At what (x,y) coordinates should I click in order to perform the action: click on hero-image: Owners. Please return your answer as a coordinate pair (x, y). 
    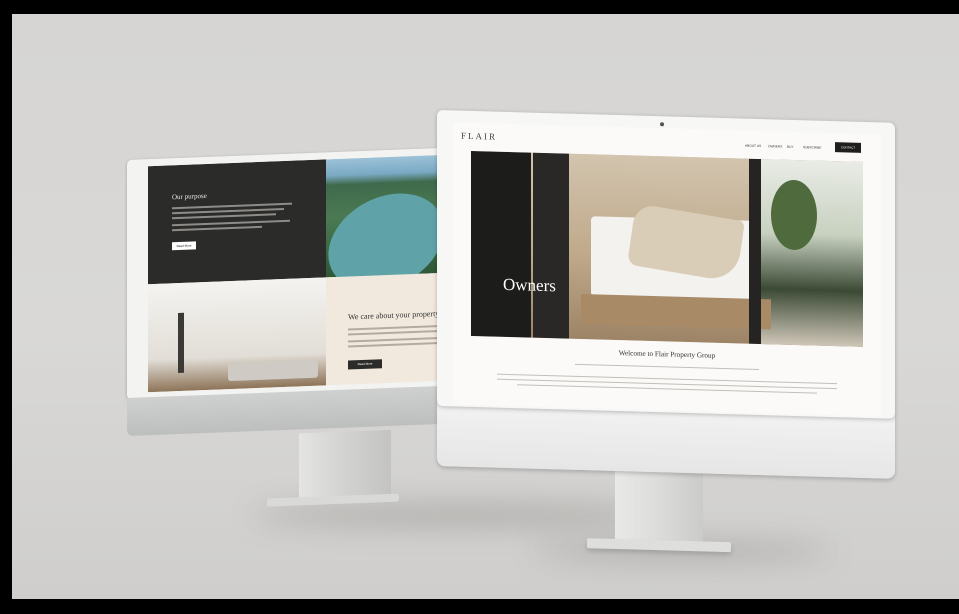
    Looking at the image, I should click on (667, 248).